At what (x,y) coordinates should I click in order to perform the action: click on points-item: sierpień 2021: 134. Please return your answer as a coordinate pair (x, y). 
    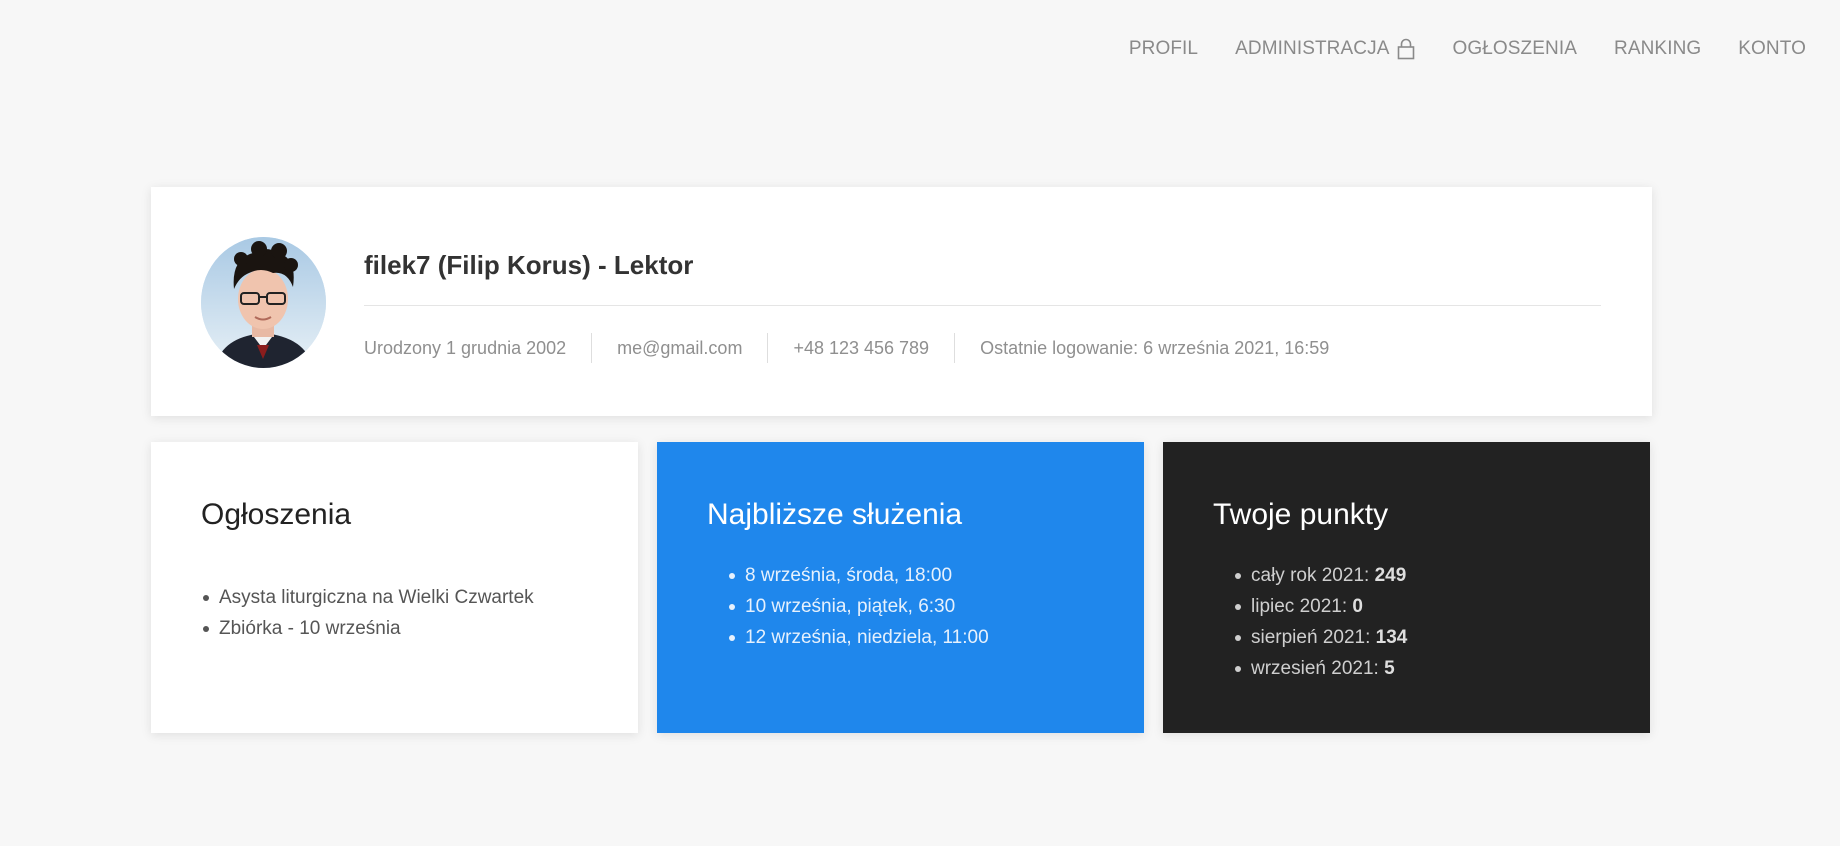
    Looking at the image, I should click on (1416, 637).